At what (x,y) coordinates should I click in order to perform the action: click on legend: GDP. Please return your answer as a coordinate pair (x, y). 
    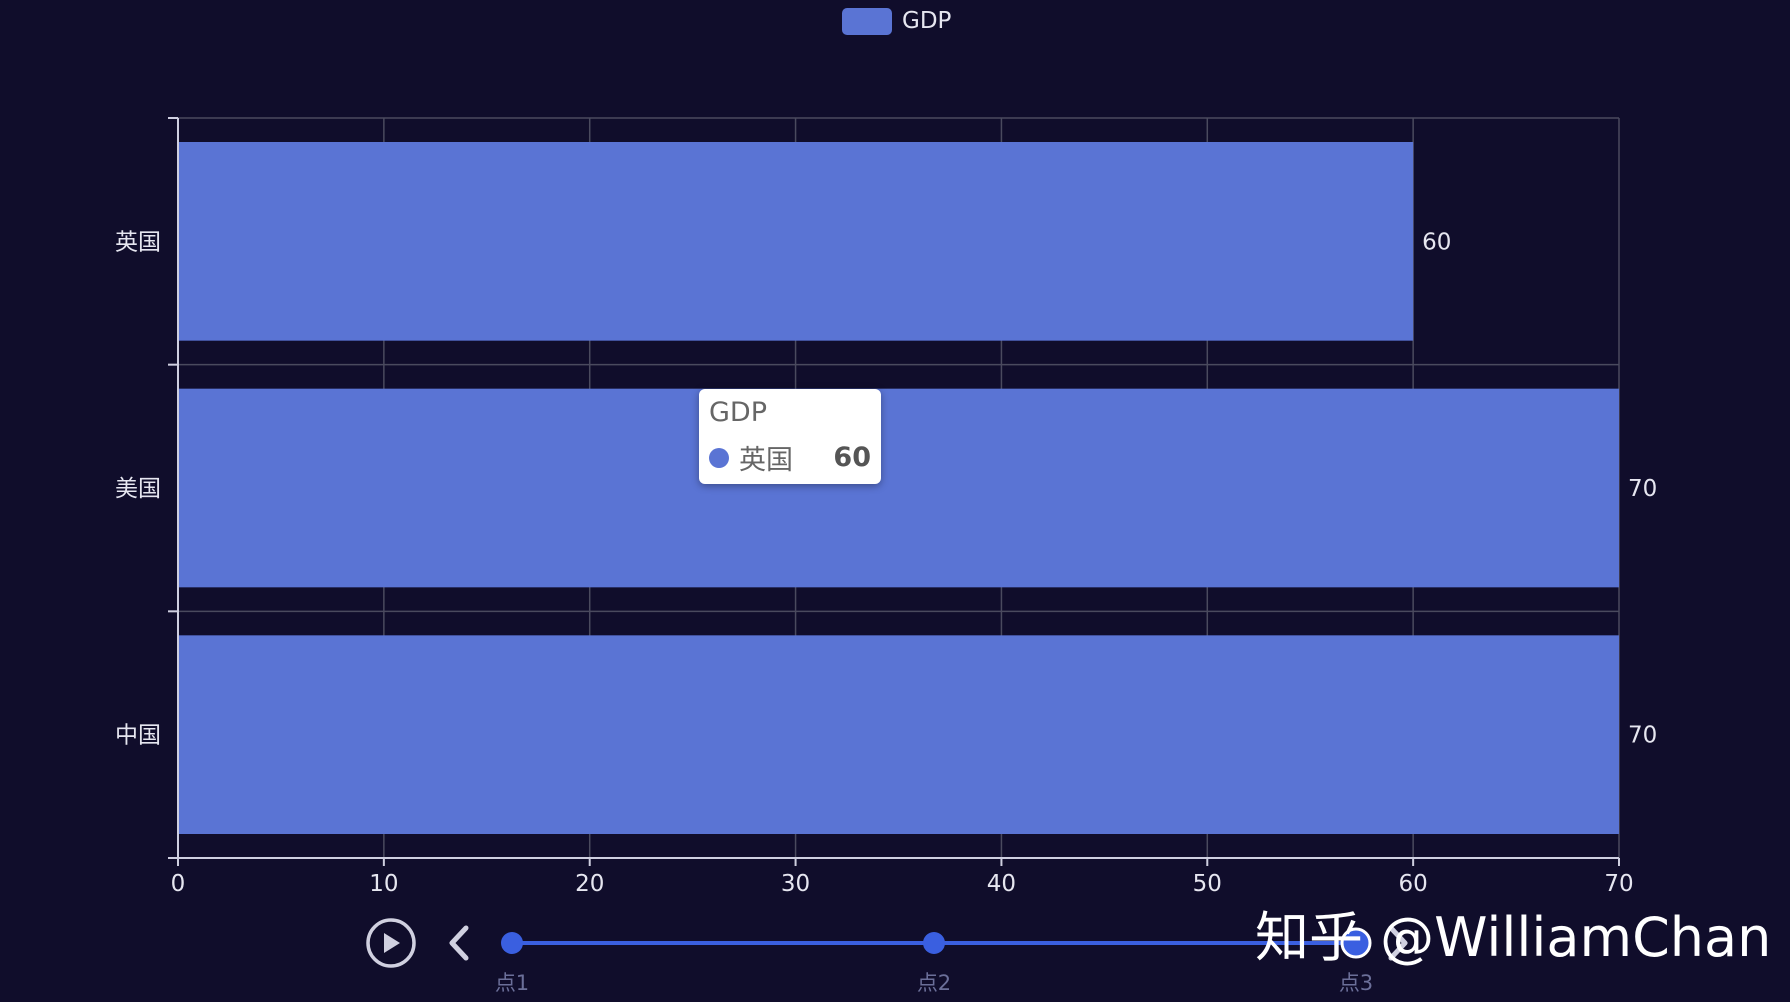
    Looking at the image, I should click on (897, 21).